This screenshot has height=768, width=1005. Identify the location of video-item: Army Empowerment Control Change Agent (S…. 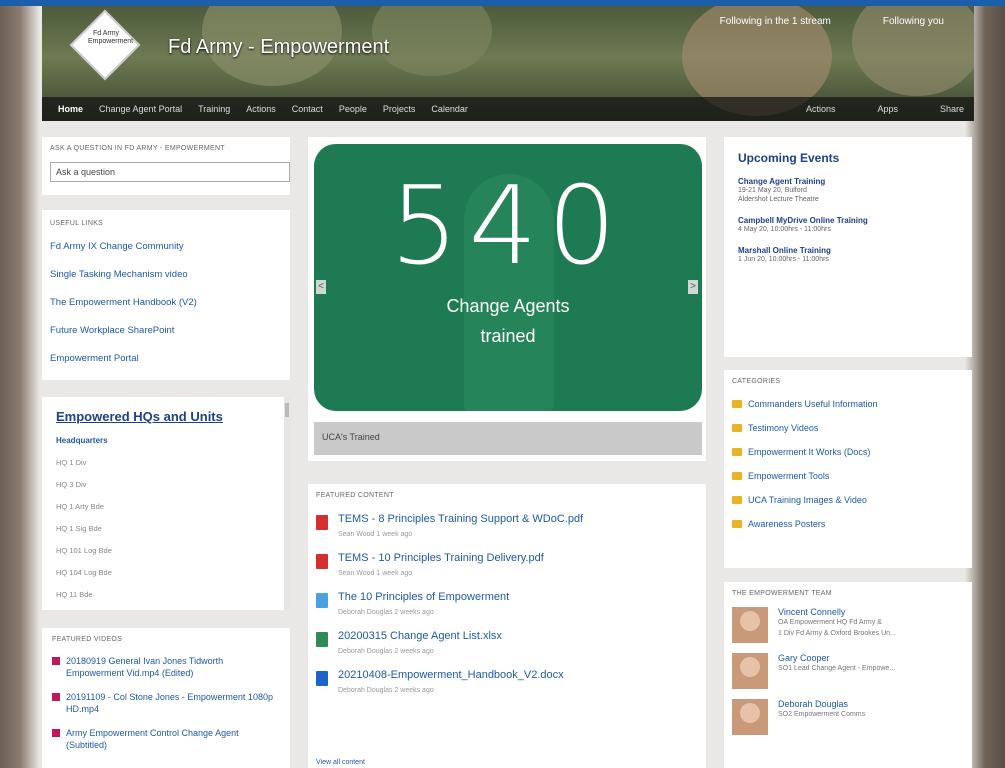
(166, 739).